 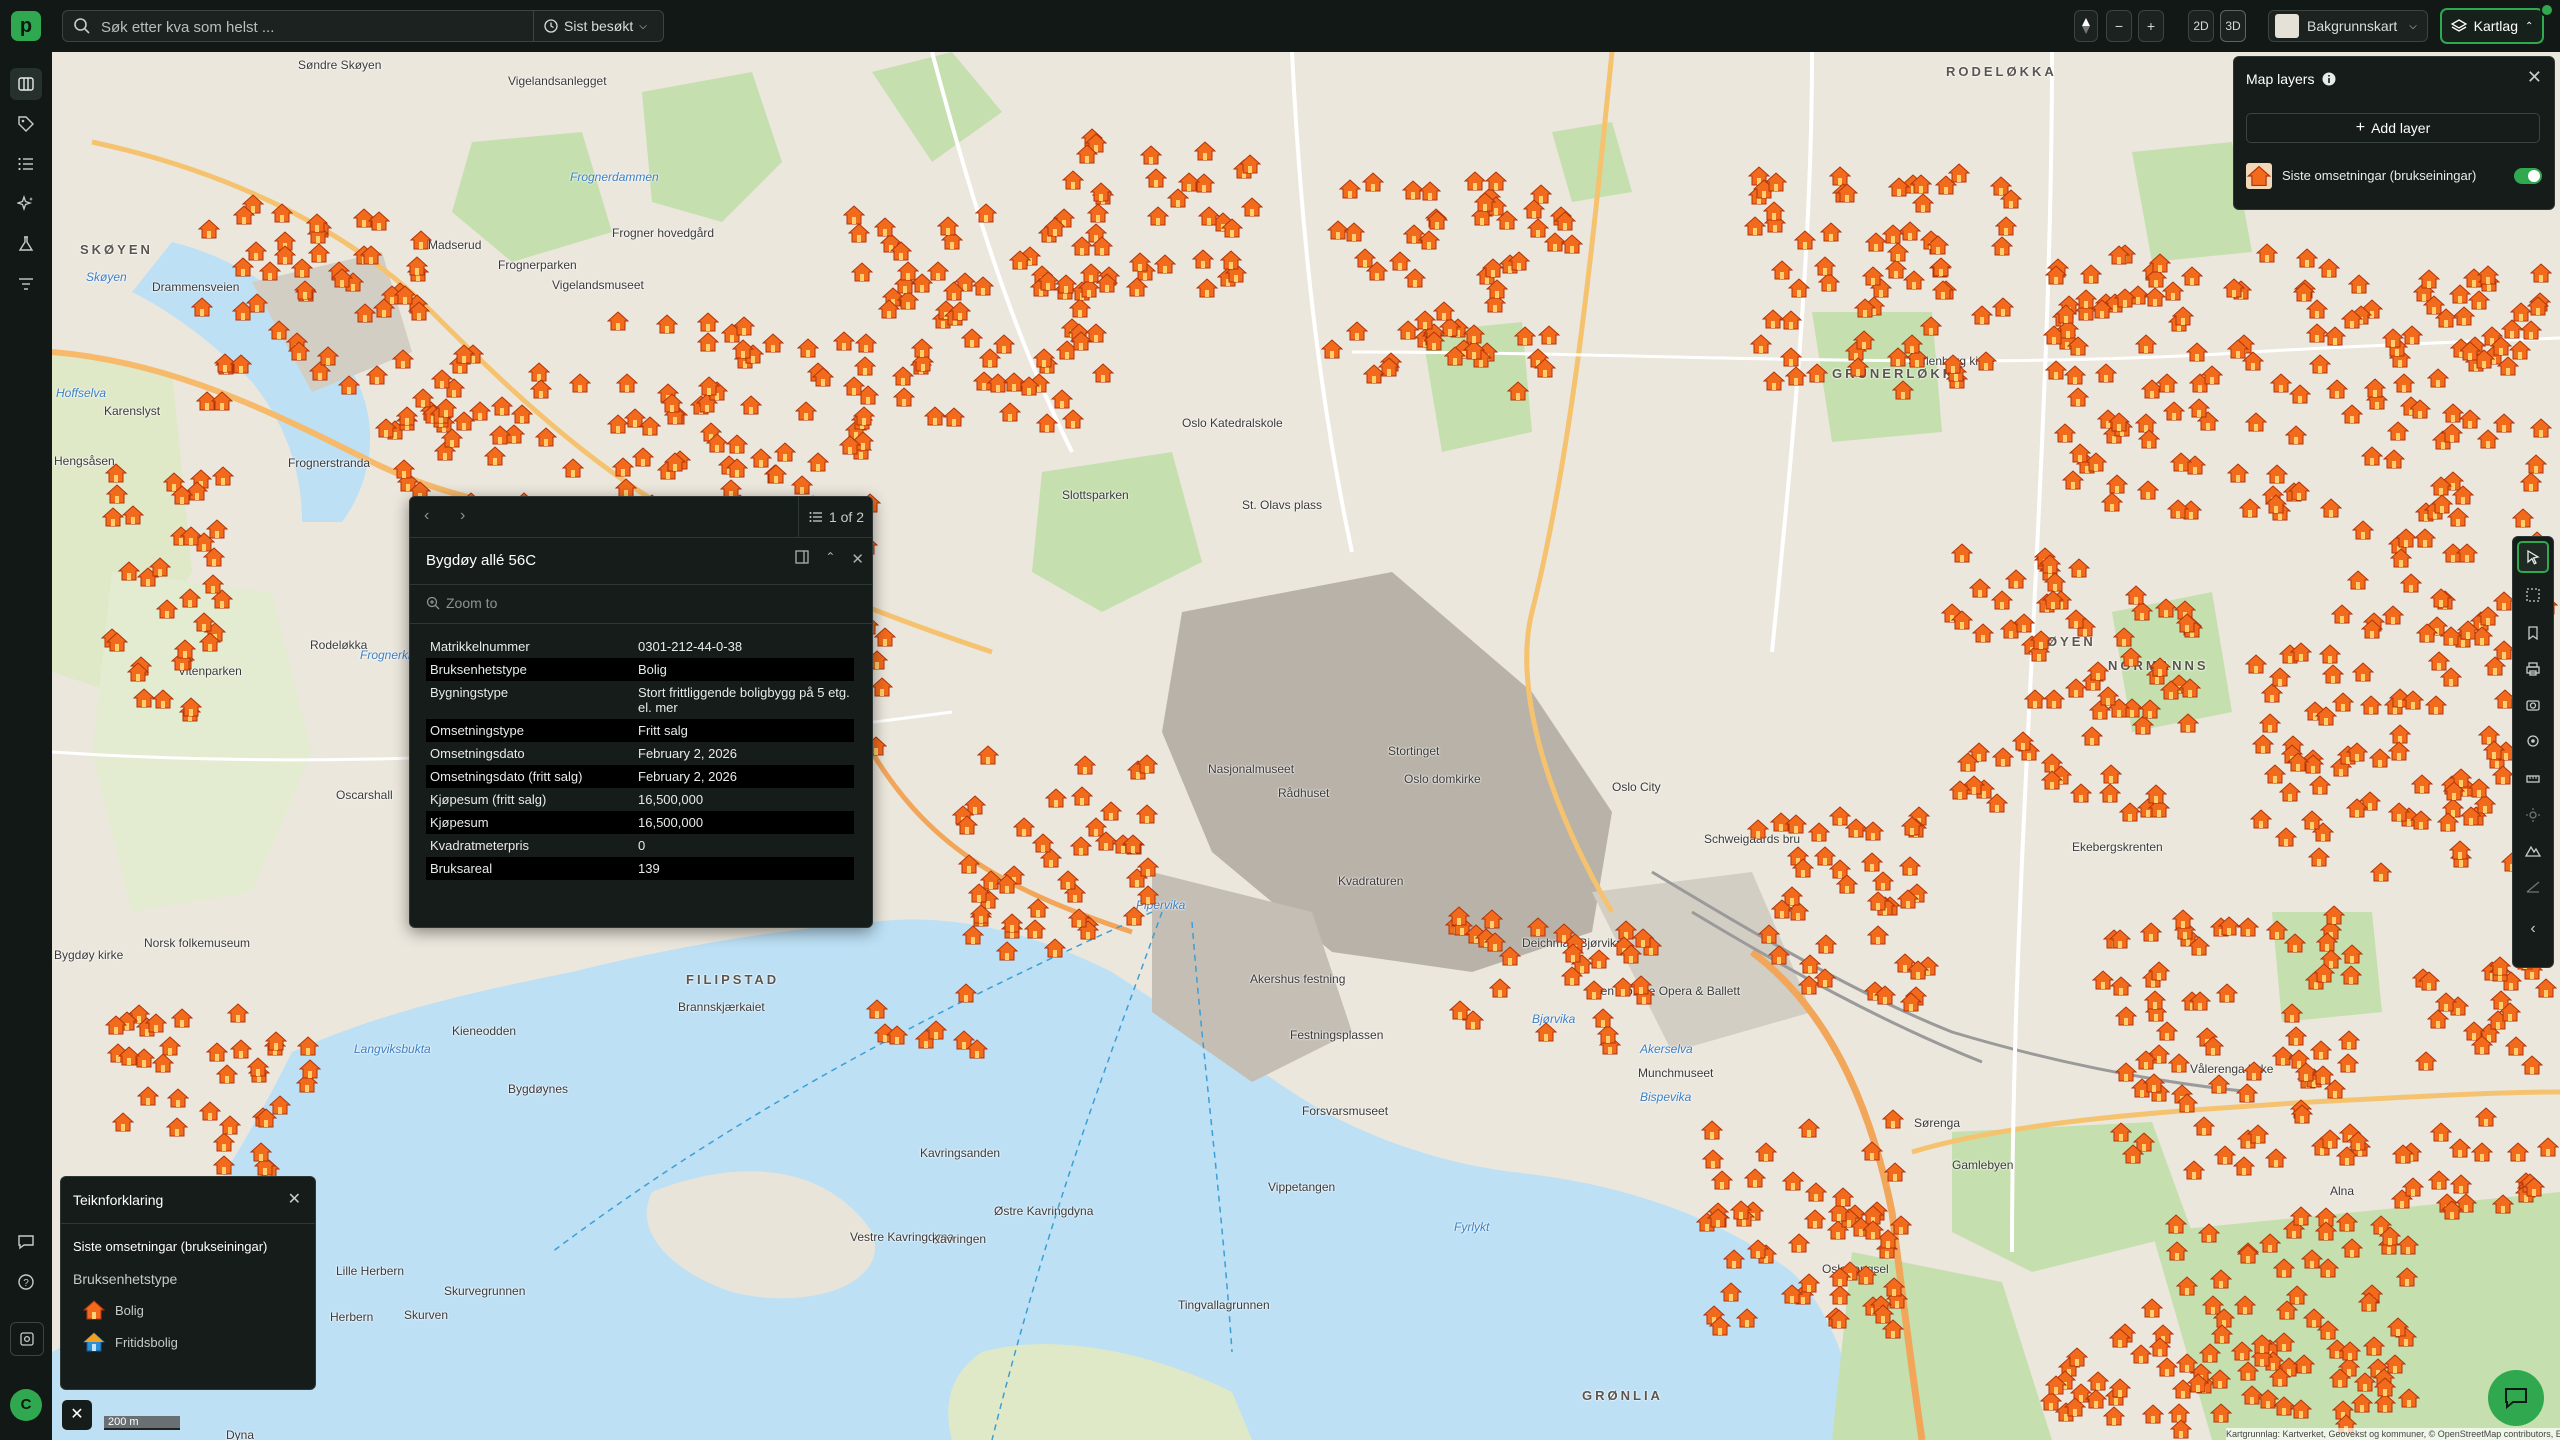 I want to click on basemap-dropdown: Bakgrunnskart ⌵, so click(x=2348, y=26).